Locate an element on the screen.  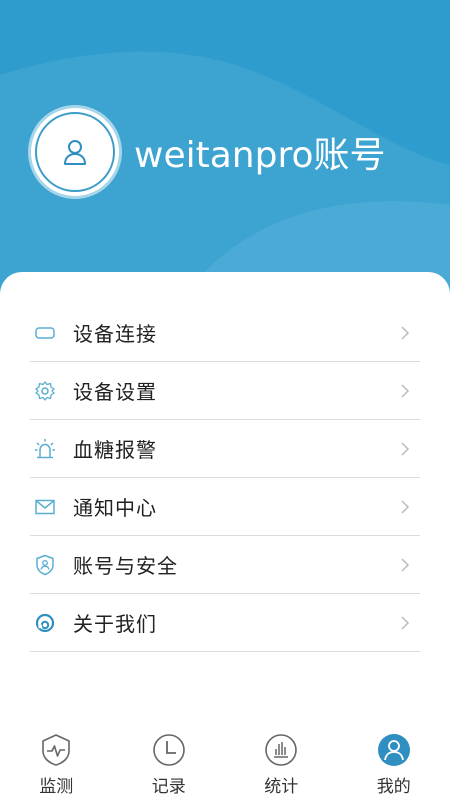
avatar is located at coordinates (75, 152).